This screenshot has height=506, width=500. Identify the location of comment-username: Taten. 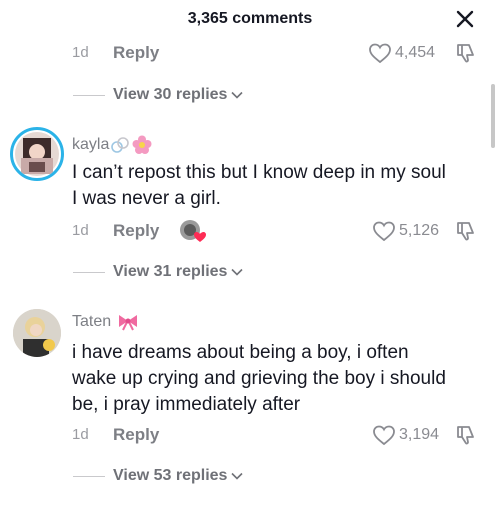
(106, 322).